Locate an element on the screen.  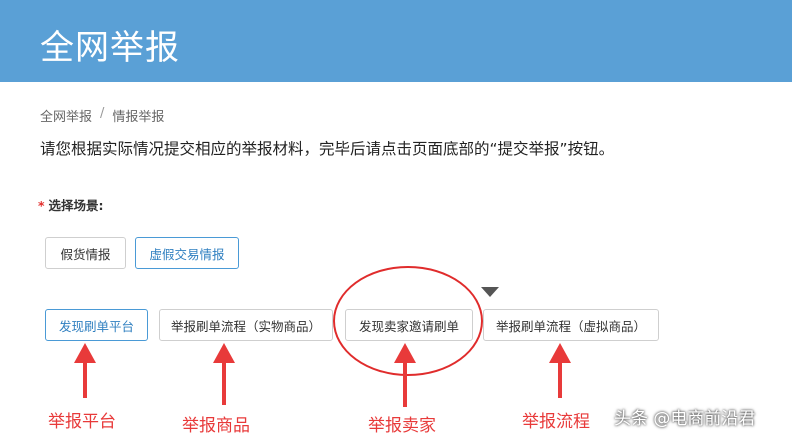
scene-label: * 选择场景: is located at coordinates (71, 204).